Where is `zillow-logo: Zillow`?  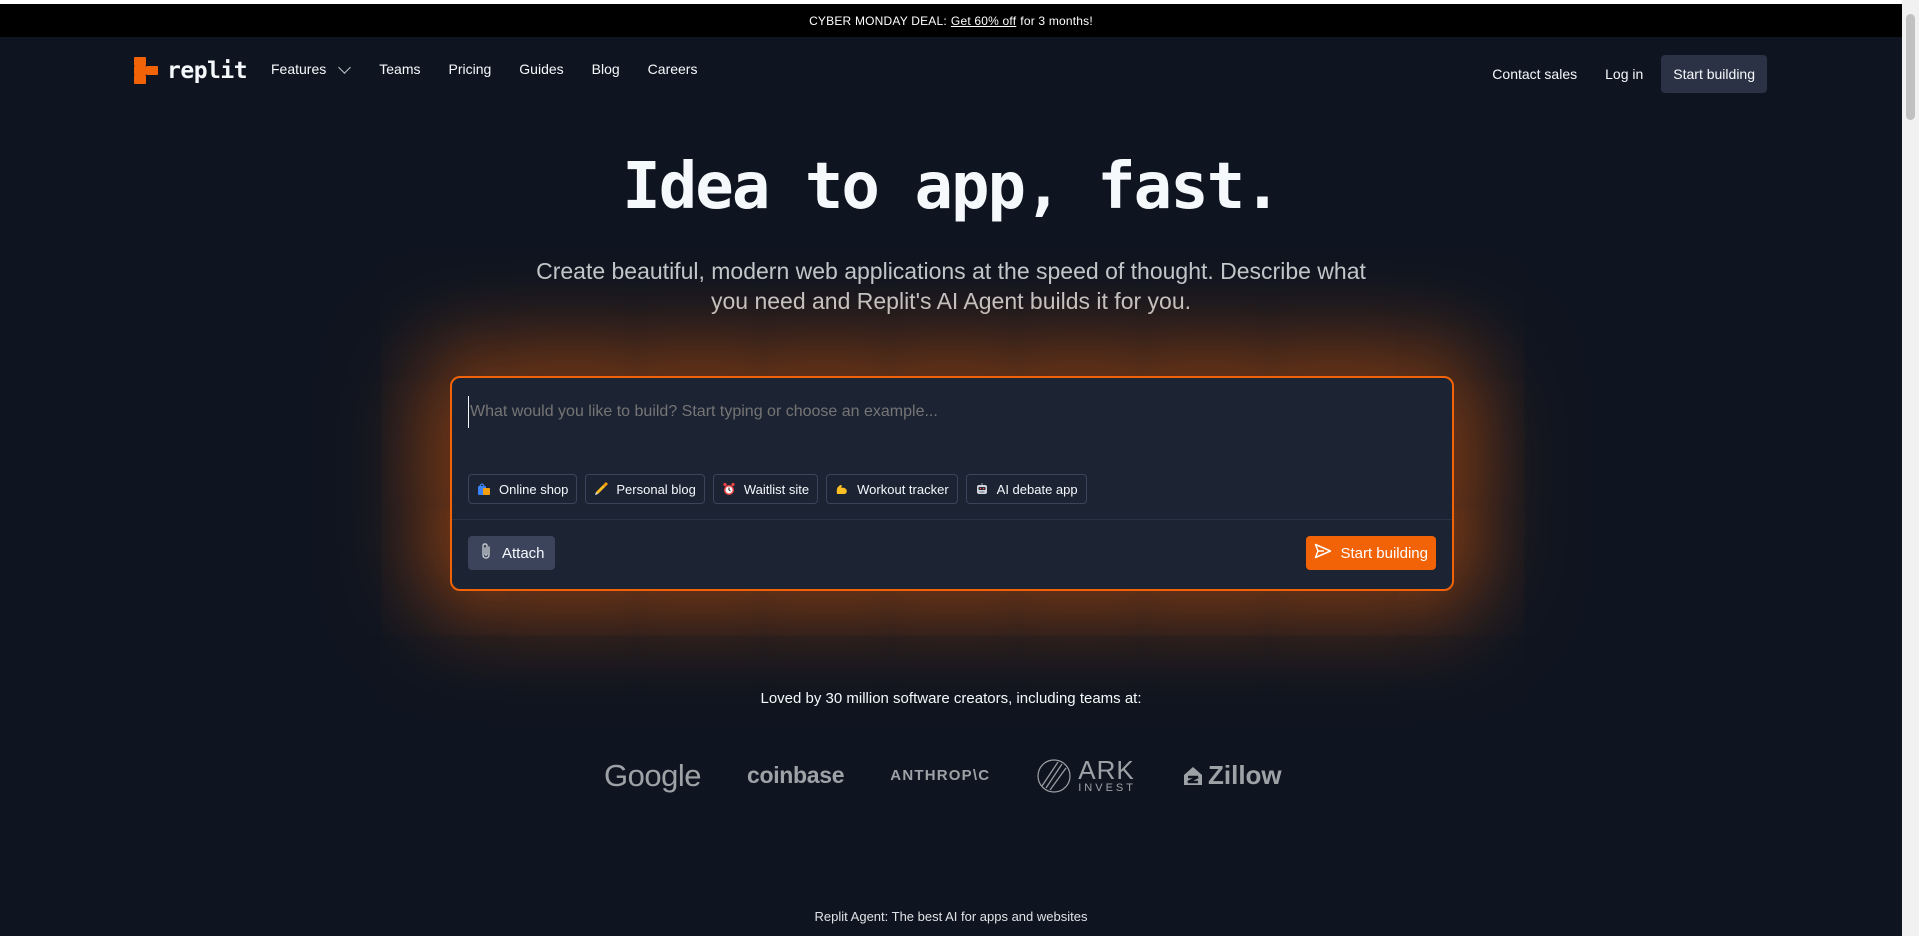
zillow-logo: Zillow is located at coordinates (1232, 775).